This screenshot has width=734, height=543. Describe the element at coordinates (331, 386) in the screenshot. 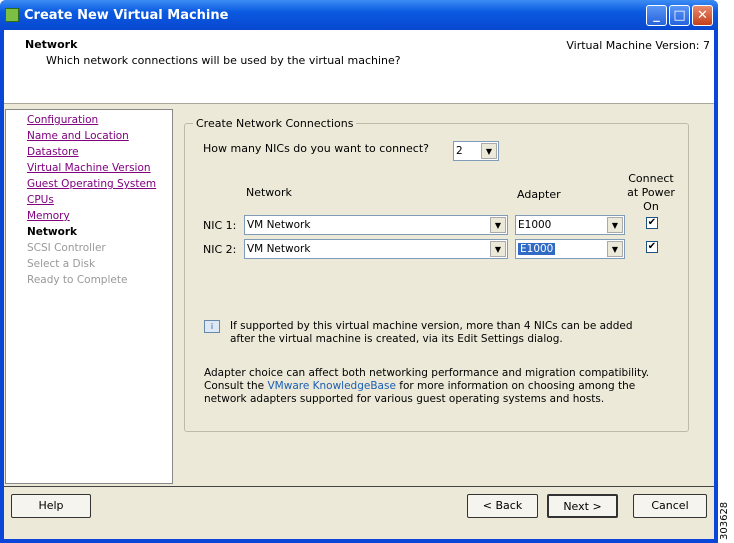

I see `knowledgebase-link: VMware KnowledgeBase` at that location.